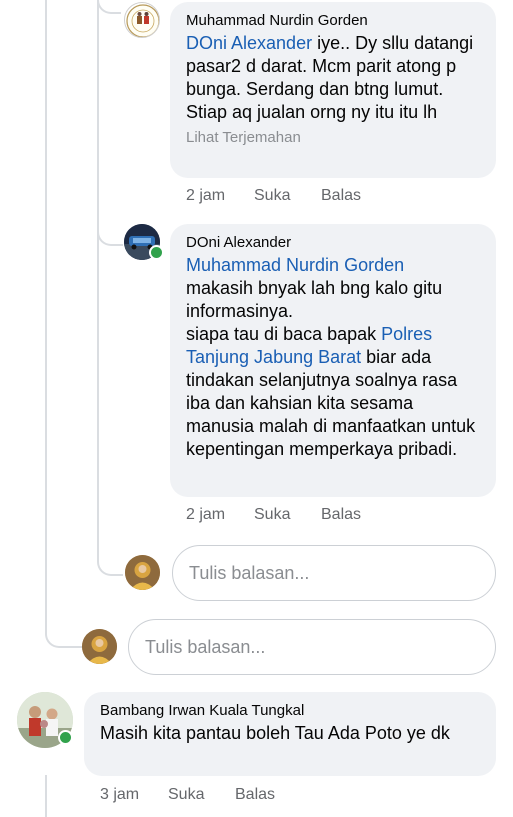 This screenshot has height=817, width=513. What do you see at coordinates (110, 228) in the screenshot?
I see `thread-curve-mid` at bounding box center [110, 228].